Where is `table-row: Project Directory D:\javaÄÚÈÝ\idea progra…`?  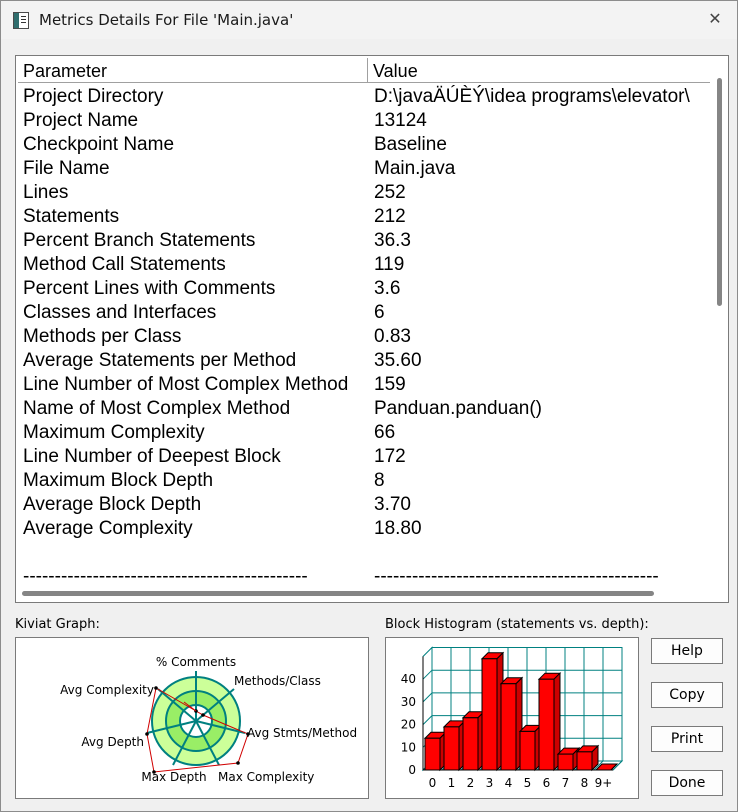
table-row: Project Directory D:\javaÄÚÈÝ\idea progra… is located at coordinates (364, 98).